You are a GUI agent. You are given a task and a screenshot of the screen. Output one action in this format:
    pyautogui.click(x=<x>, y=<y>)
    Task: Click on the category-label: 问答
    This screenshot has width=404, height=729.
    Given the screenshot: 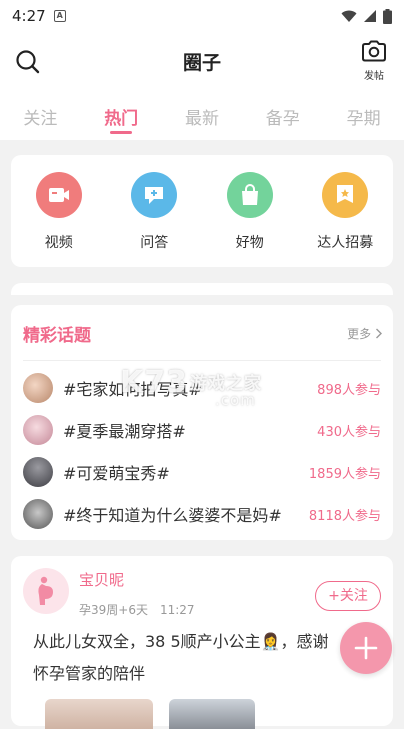 What is the action you would take?
    pyautogui.click(x=154, y=243)
    